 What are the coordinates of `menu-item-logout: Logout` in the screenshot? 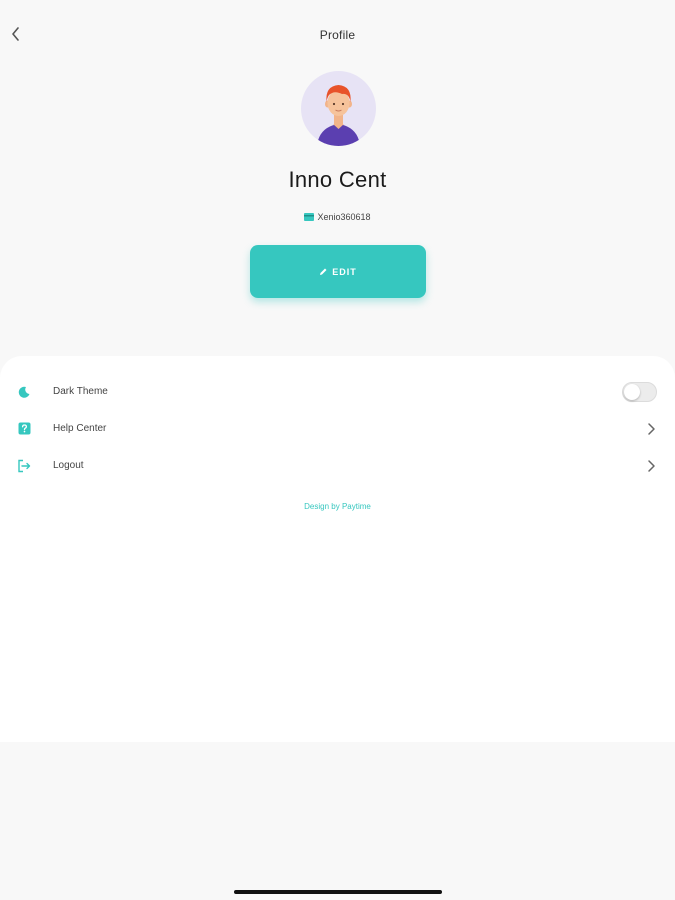 It's located at (337, 465).